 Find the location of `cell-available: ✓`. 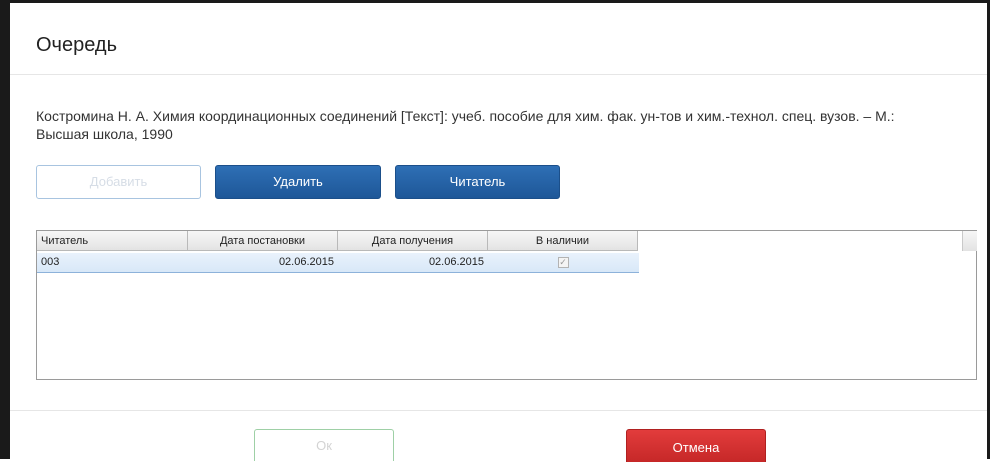

cell-available: ✓ is located at coordinates (563, 262).